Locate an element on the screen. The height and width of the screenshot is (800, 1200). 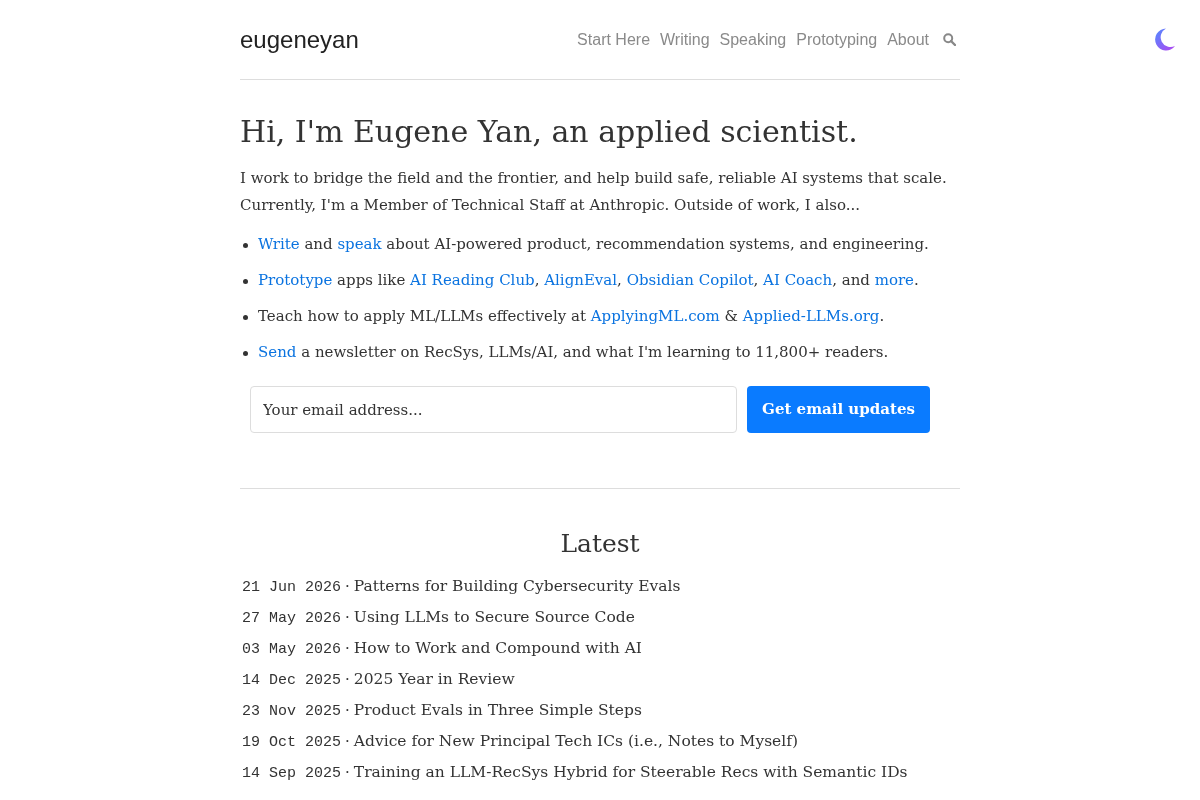
nav-link: Writing is located at coordinates (685, 39).